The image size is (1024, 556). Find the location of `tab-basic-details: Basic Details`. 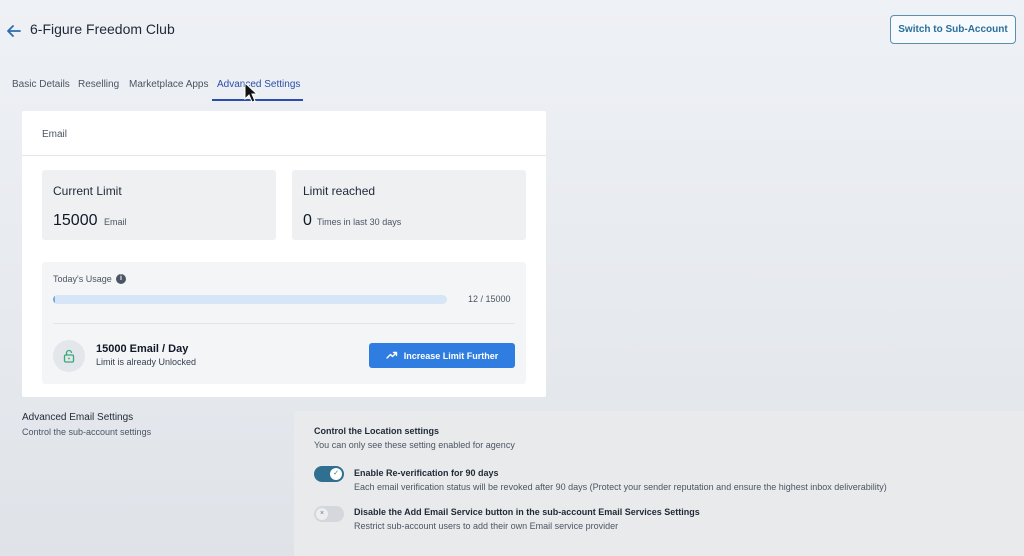

tab-basic-details: Basic Details is located at coordinates (41, 90).